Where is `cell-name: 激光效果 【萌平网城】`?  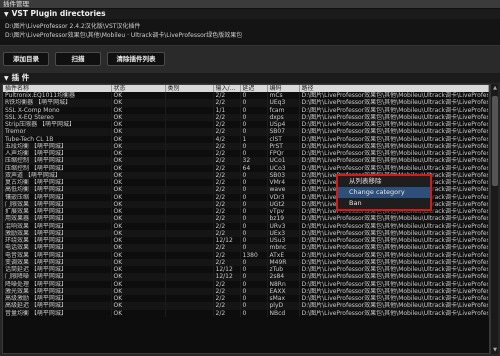 cell-name: 激光效果 【萌平网城】 is located at coordinates (57, 291).